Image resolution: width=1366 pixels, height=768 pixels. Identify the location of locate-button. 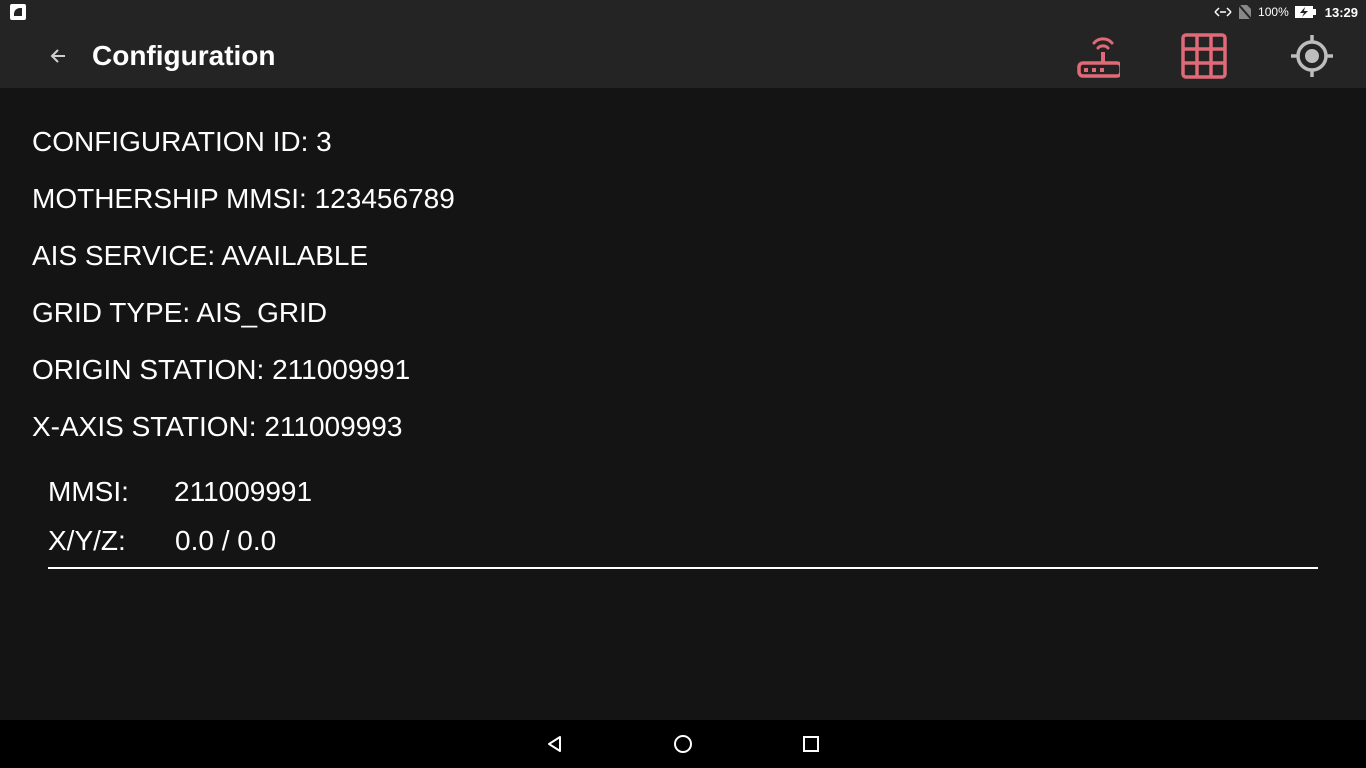
(1312, 56).